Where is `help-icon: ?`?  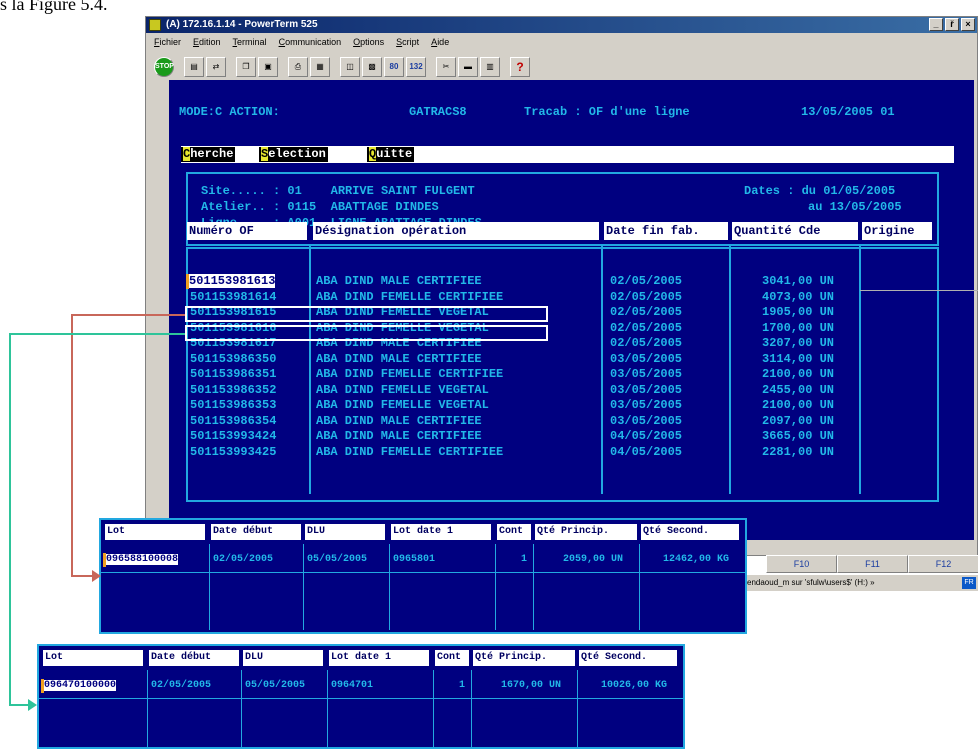
help-icon: ? is located at coordinates (520, 67).